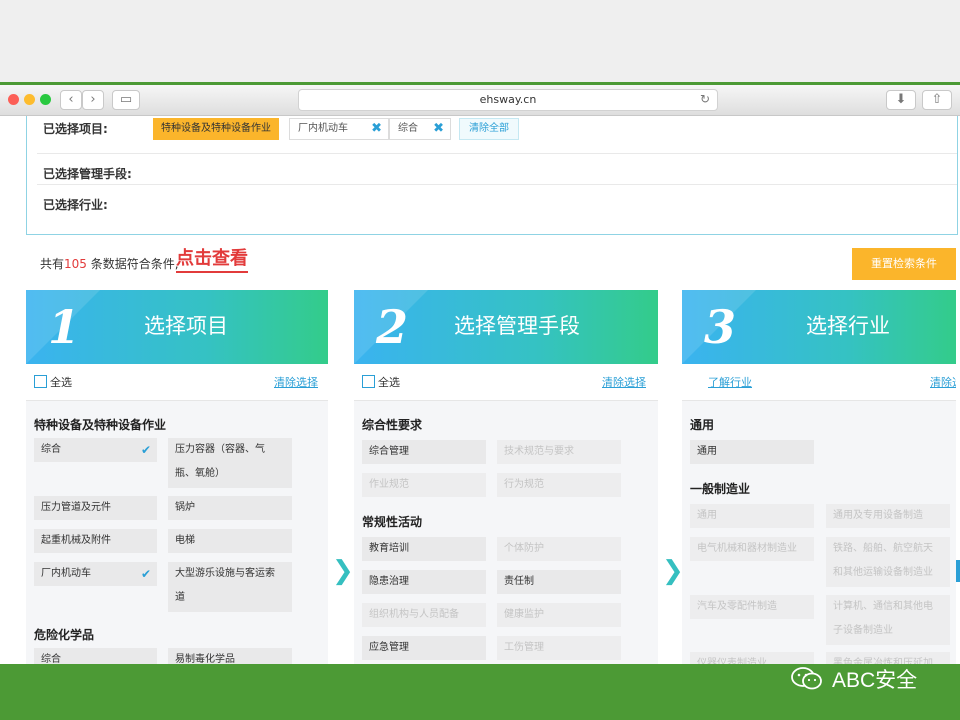  I want to click on selected-project-label: 已选择项目:, so click(75, 129).